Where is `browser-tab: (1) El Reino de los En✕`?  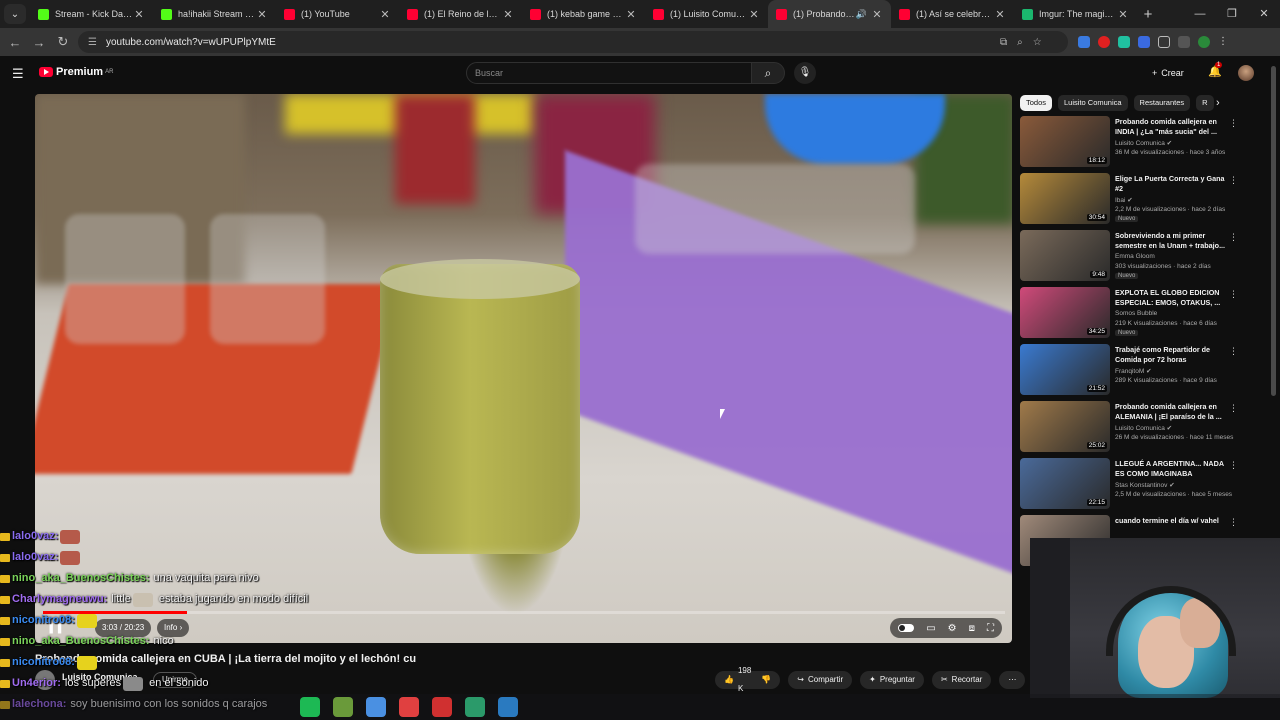 browser-tab: (1) El Reino de los En✕ is located at coordinates (460, 14).